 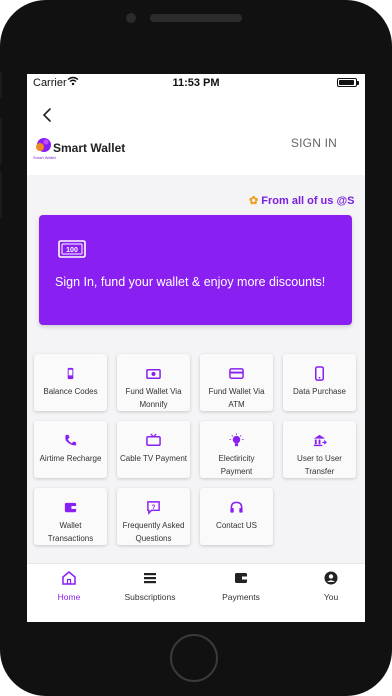 I want to click on service-label: Balance Codes, so click(x=70, y=391).